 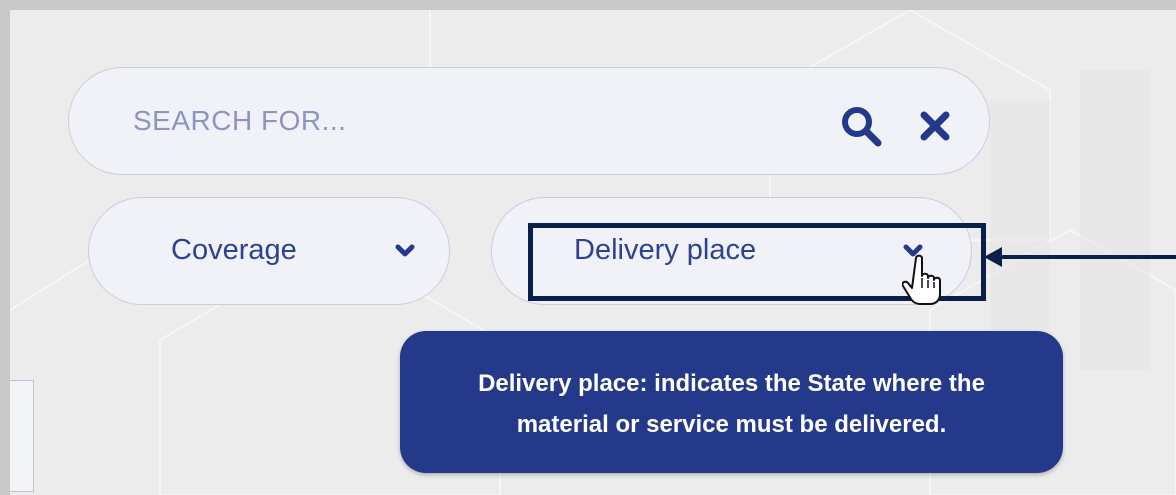 What do you see at coordinates (935, 126) in the screenshot?
I see `close-icon` at bounding box center [935, 126].